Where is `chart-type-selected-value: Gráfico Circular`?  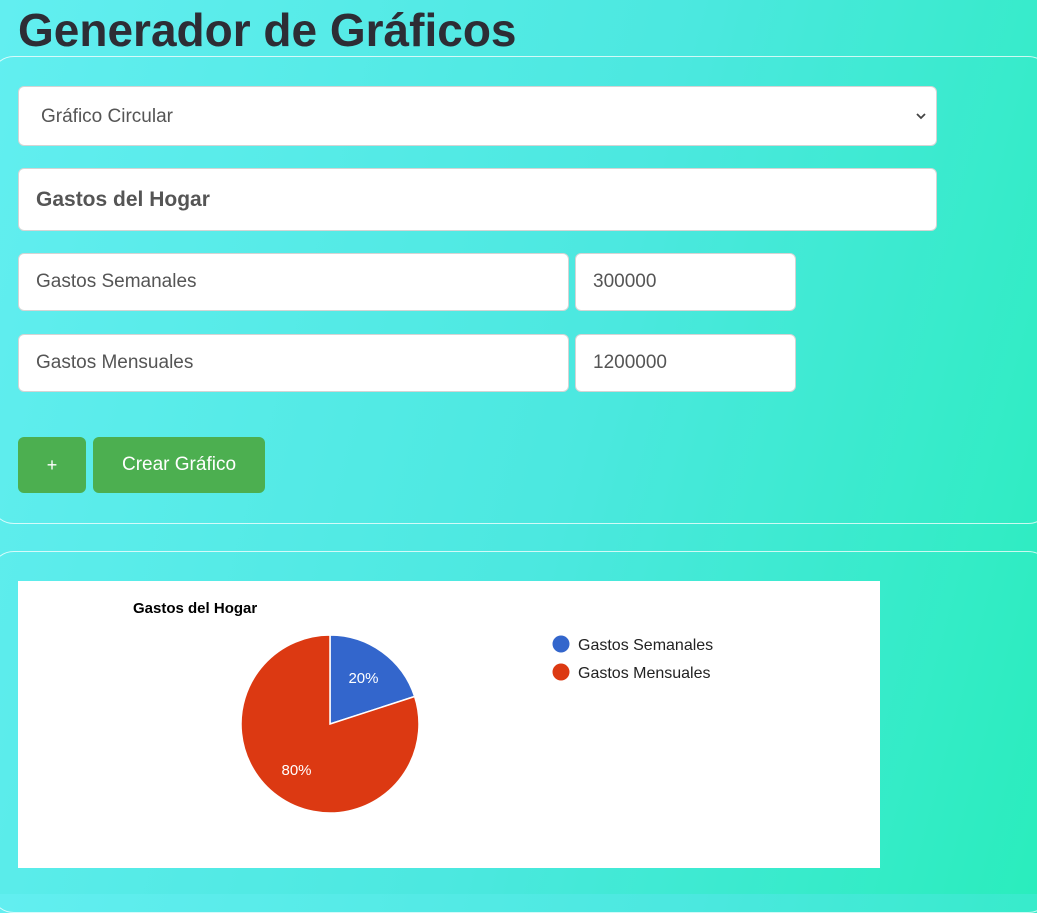 chart-type-selected-value: Gráfico Circular is located at coordinates (107, 116).